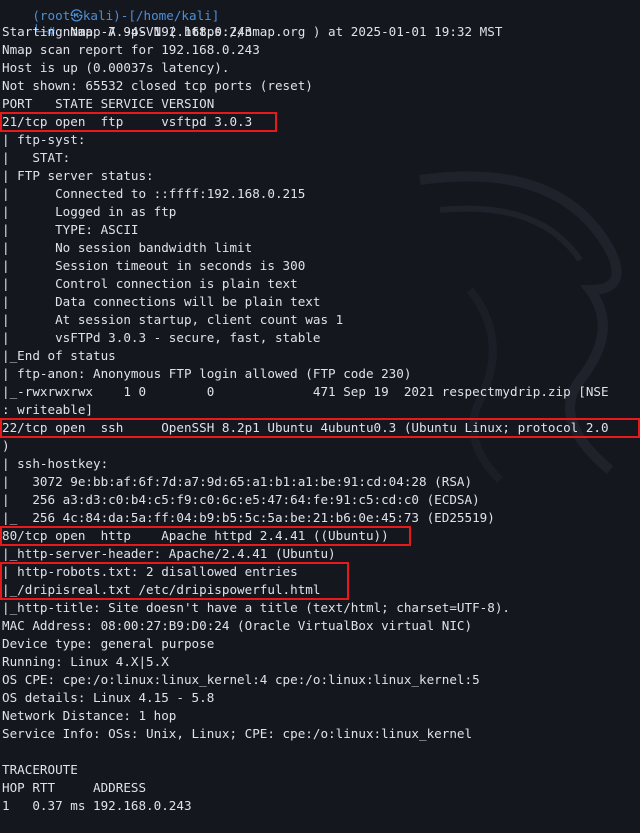 The width and height of the screenshot is (640, 833). What do you see at coordinates (74, 787) in the screenshot?
I see `output-line: HOP RTT ADDRESS` at bounding box center [74, 787].